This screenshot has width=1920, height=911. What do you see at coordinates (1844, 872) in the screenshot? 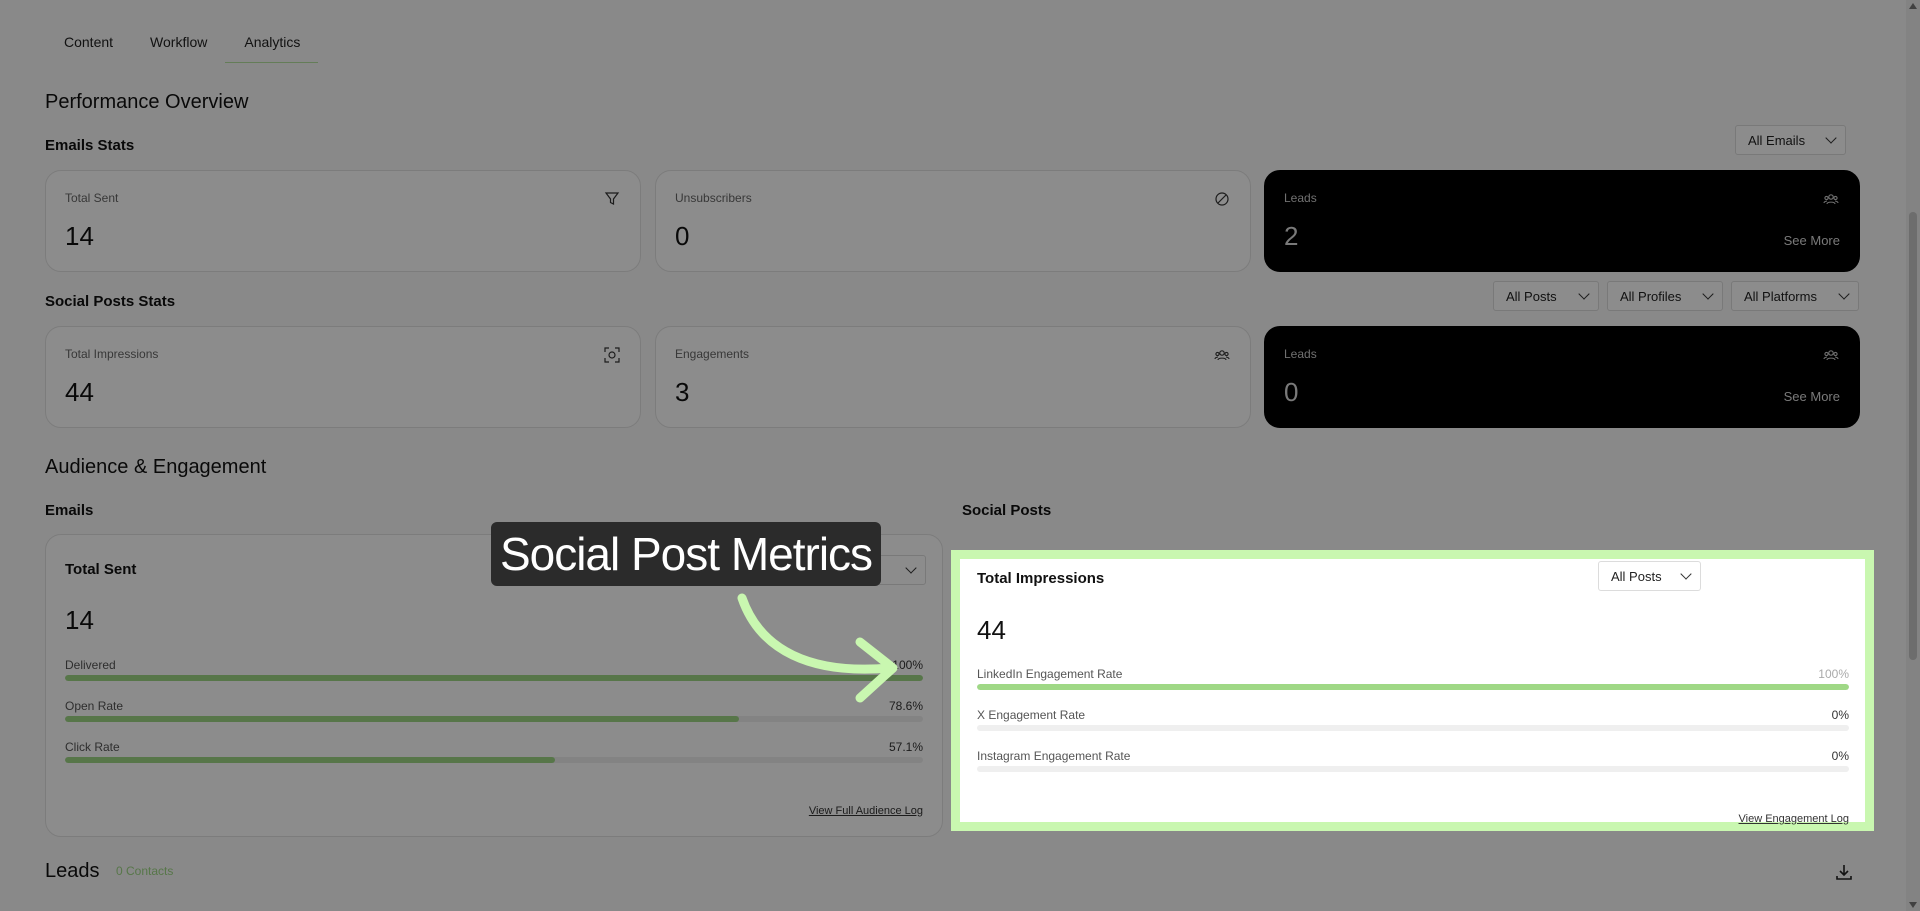
I see `download-icon` at bounding box center [1844, 872].